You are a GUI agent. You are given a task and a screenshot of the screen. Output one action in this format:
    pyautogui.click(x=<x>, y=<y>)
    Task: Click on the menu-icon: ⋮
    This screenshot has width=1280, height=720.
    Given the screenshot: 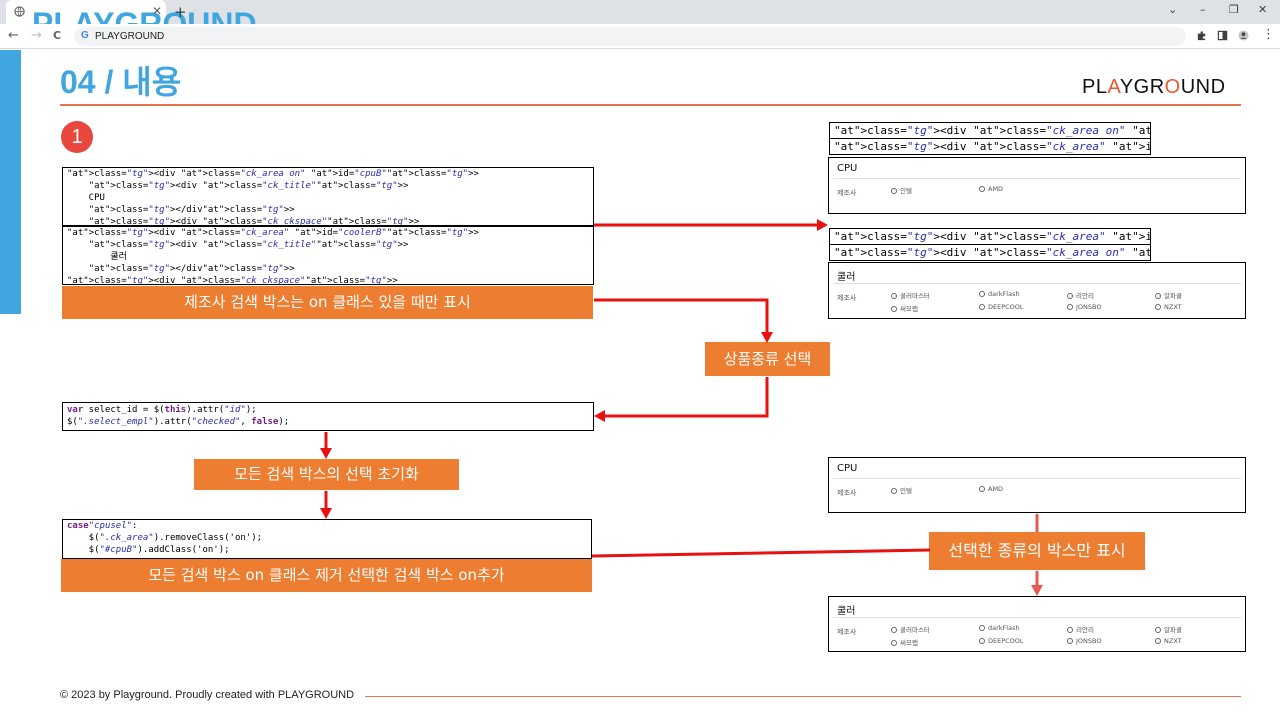 What is the action you would take?
    pyautogui.click(x=1268, y=34)
    